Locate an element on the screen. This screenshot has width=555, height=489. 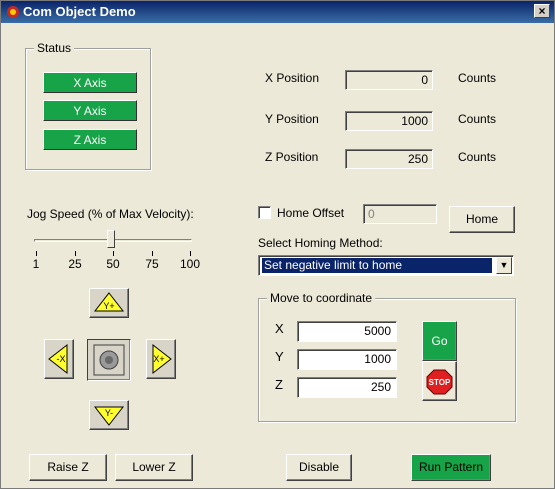
raise-z-button: Raise Z is located at coordinates (68, 467).